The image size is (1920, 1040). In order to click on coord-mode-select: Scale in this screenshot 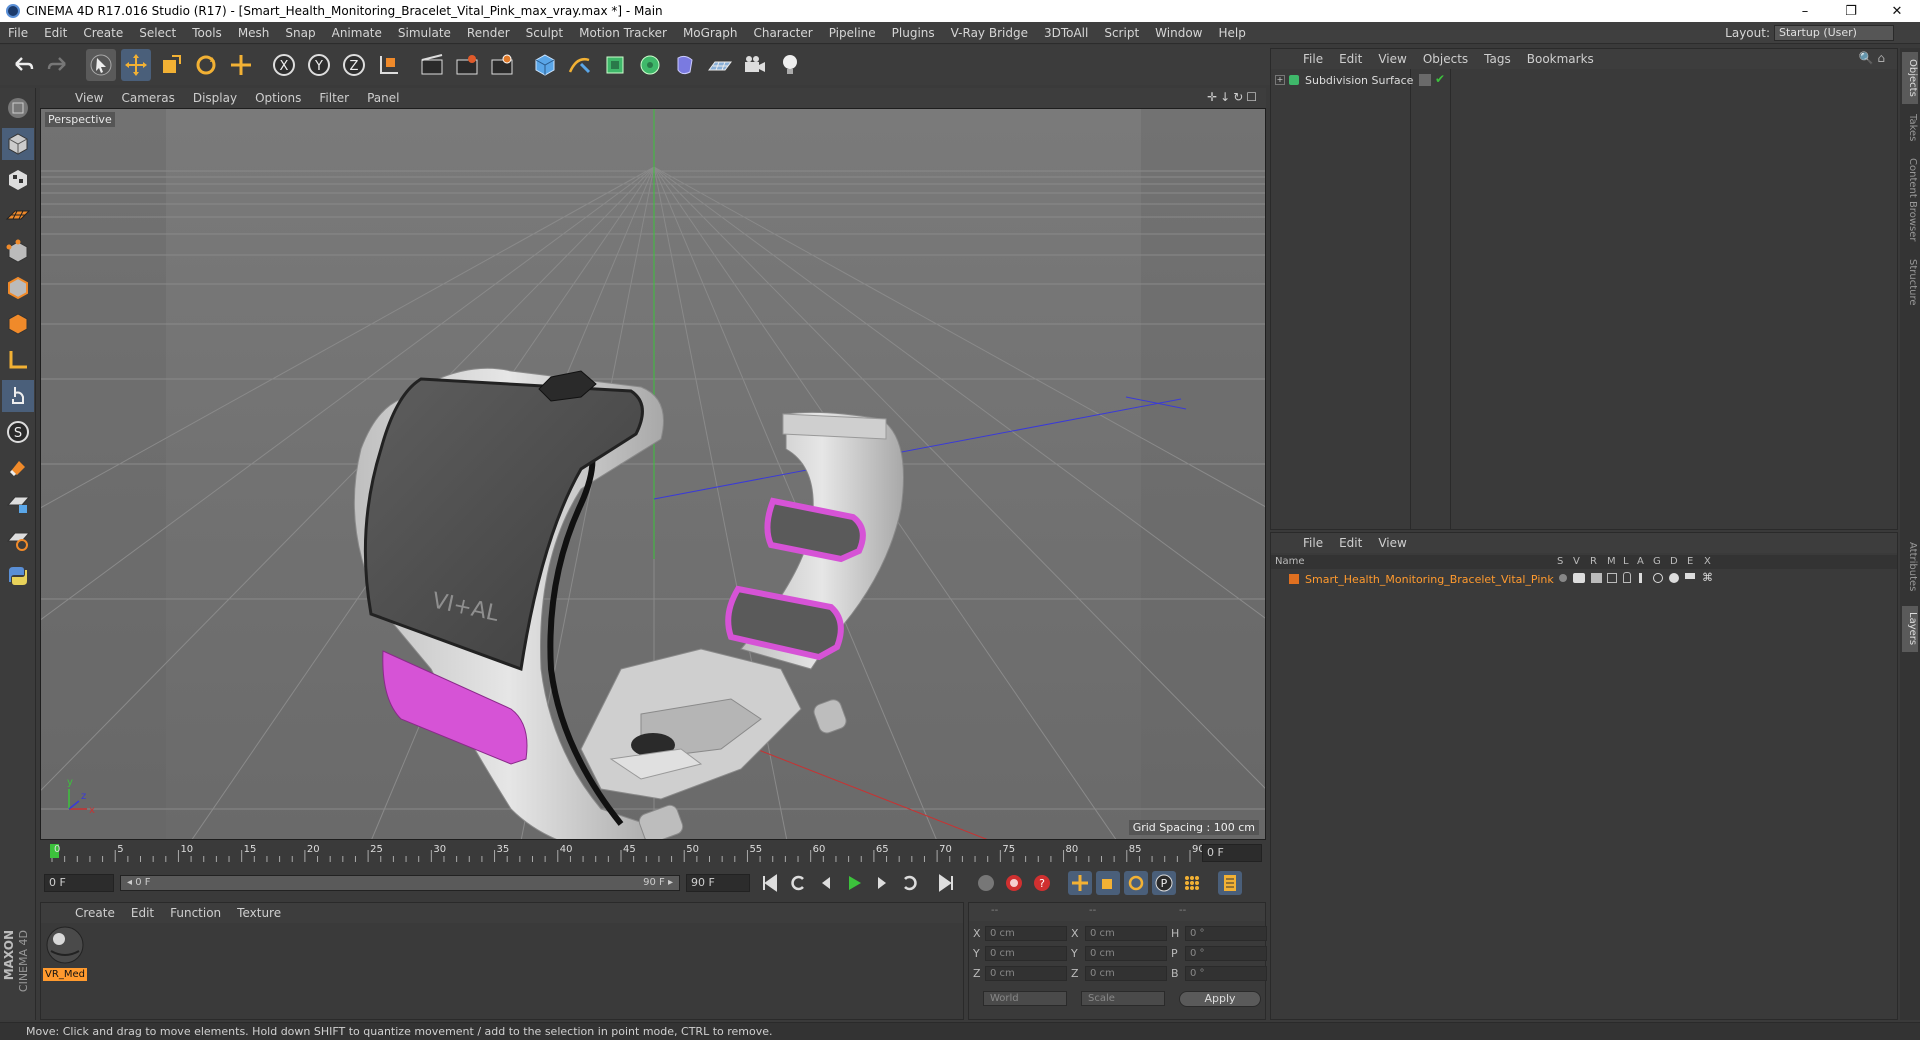, I will do `click(1123, 998)`.